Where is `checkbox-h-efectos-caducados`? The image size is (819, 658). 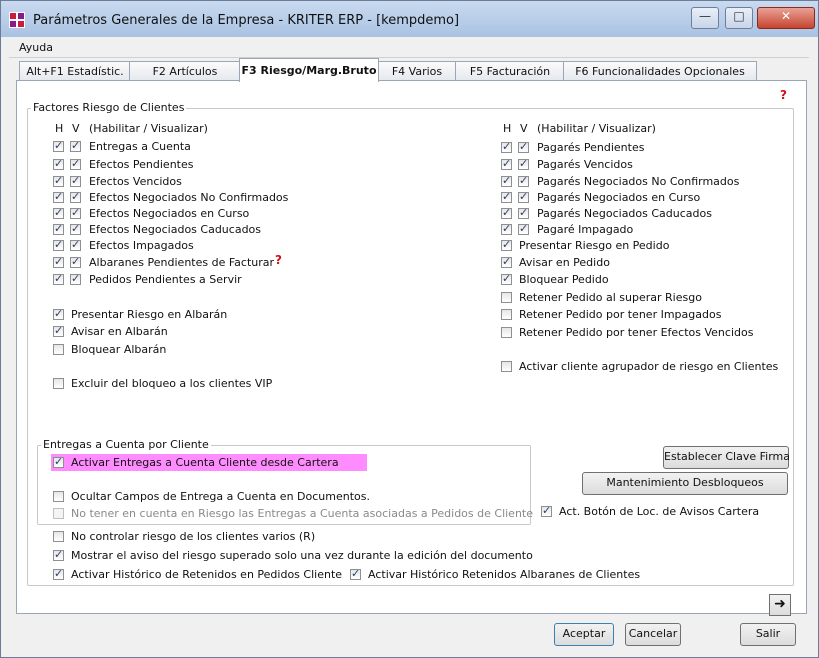 checkbox-h-efectos-caducados is located at coordinates (58, 228).